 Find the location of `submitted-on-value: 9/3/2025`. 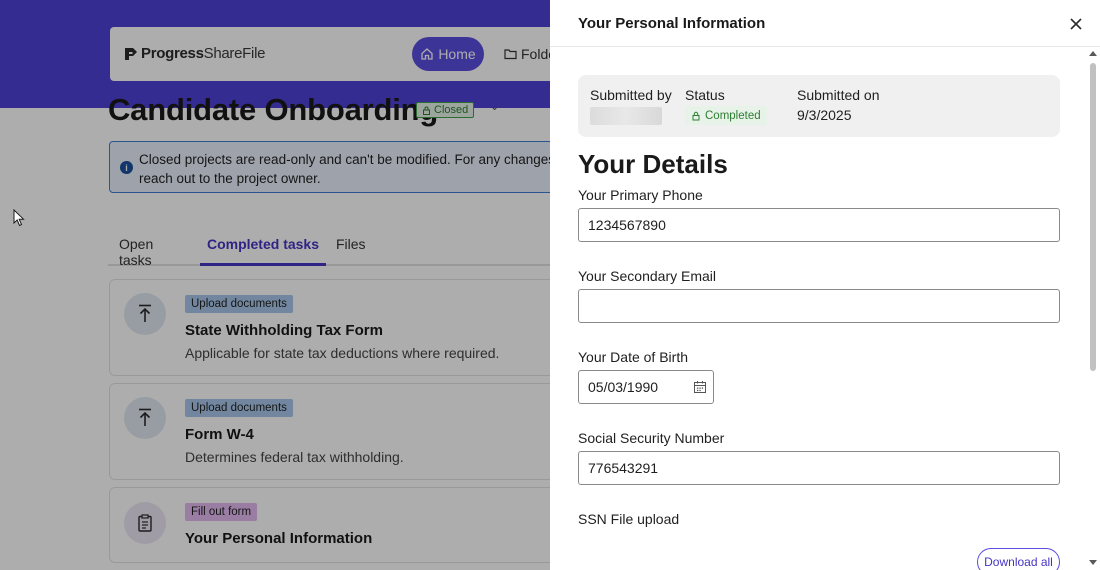

submitted-on-value: 9/3/2025 is located at coordinates (824, 115).